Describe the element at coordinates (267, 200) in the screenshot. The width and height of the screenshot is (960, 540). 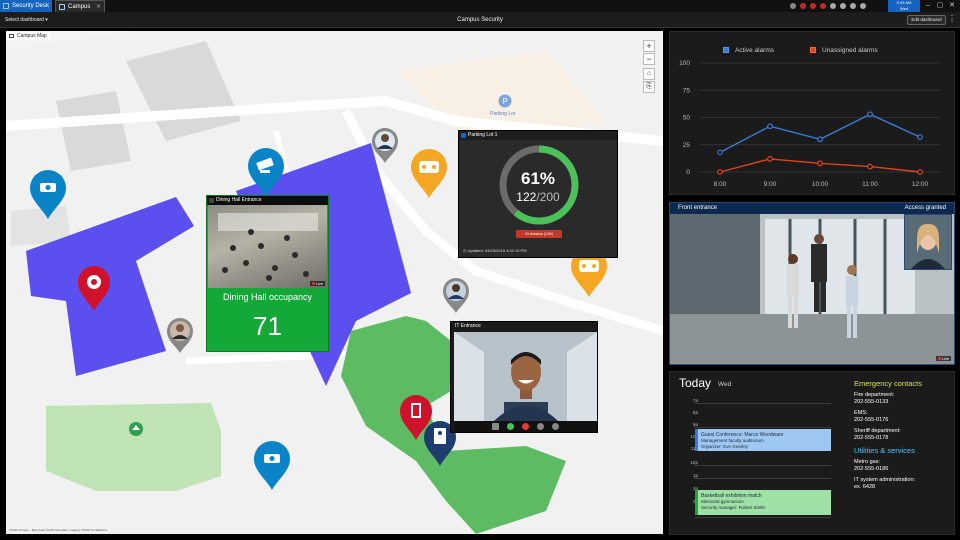
I see `tile-header: Dining Hall Entrance` at that location.